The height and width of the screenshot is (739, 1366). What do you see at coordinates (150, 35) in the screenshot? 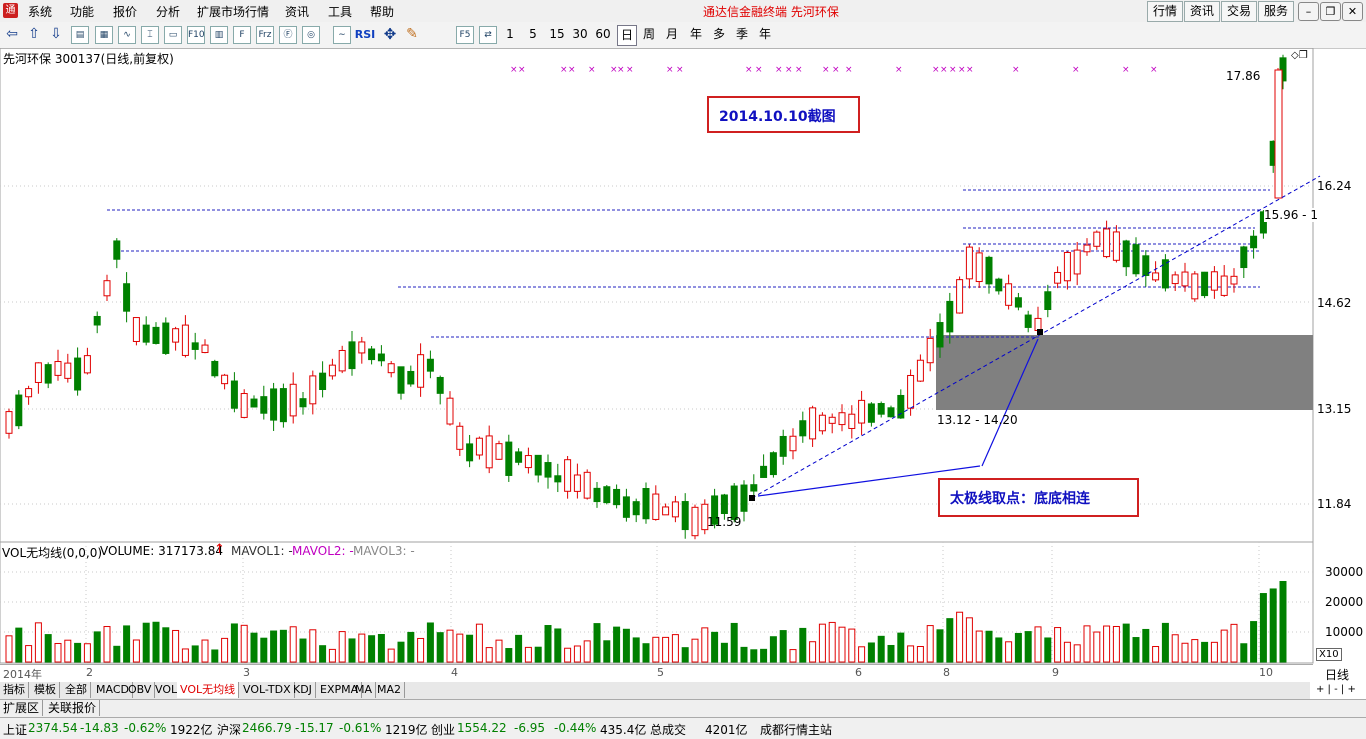
I see `candle-chart-icon: ⌶` at bounding box center [150, 35].